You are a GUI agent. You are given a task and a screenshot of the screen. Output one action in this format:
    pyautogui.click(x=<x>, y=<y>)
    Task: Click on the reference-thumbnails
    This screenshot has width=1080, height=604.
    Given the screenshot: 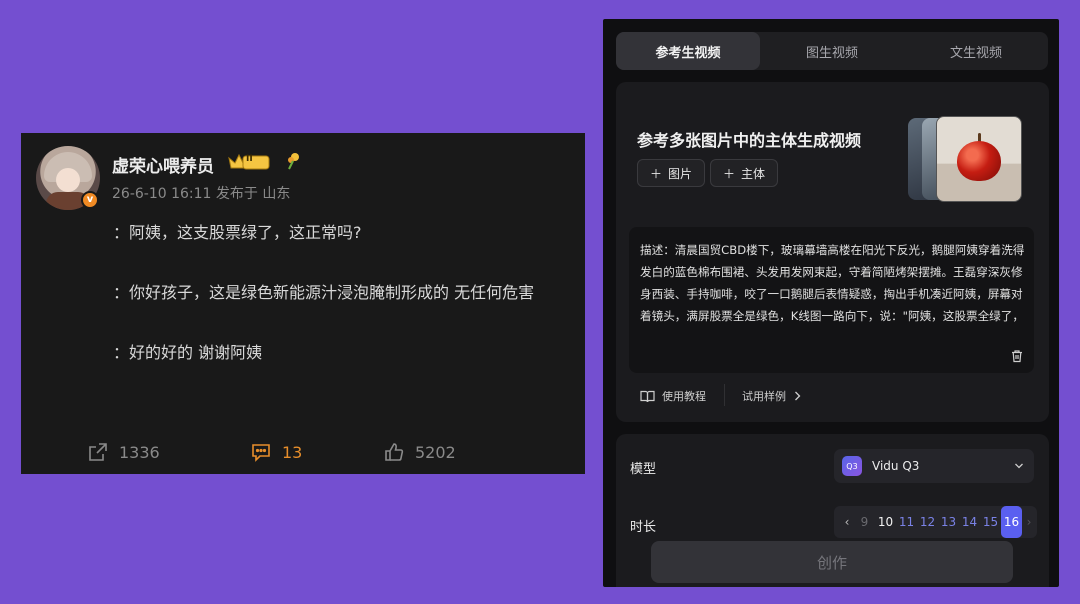 What is the action you would take?
    pyautogui.click(x=965, y=159)
    